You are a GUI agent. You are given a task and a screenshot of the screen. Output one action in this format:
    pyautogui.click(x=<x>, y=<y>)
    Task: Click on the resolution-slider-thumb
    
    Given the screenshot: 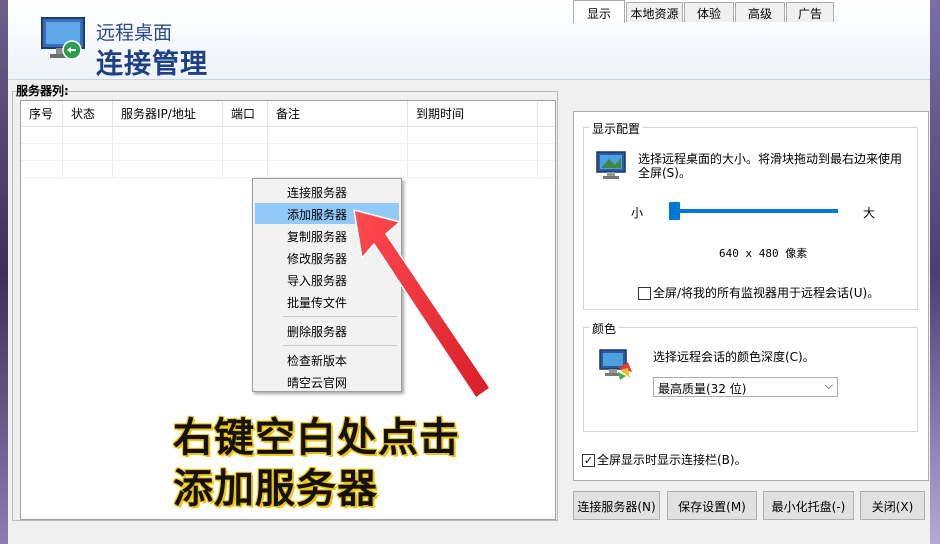 What is the action you would take?
    pyautogui.click(x=674, y=211)
    